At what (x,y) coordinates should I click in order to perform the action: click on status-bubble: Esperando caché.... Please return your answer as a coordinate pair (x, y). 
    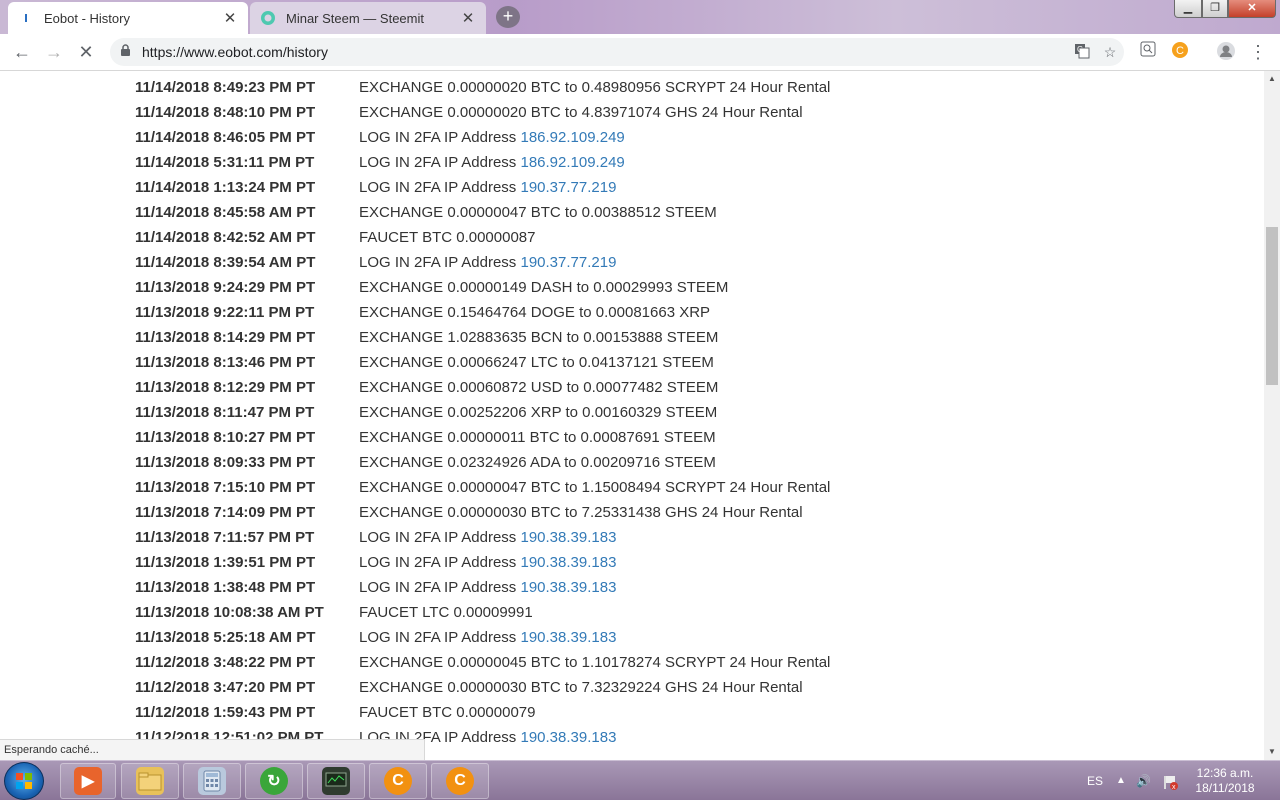
    Looking at the image, I should click on (212, 749).